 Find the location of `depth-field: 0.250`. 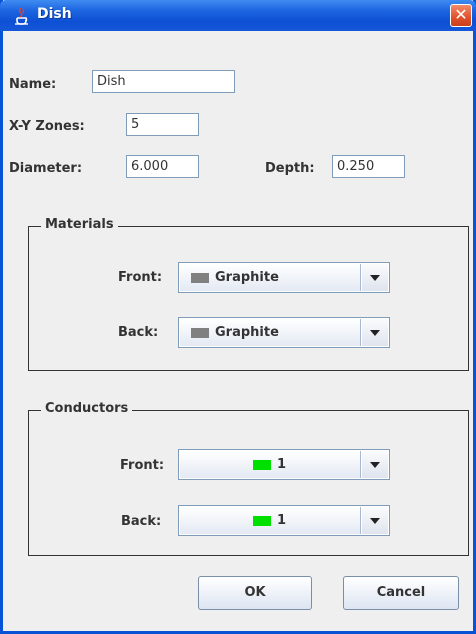

depth-field: 0.250 is located at coordinates (368, 166).